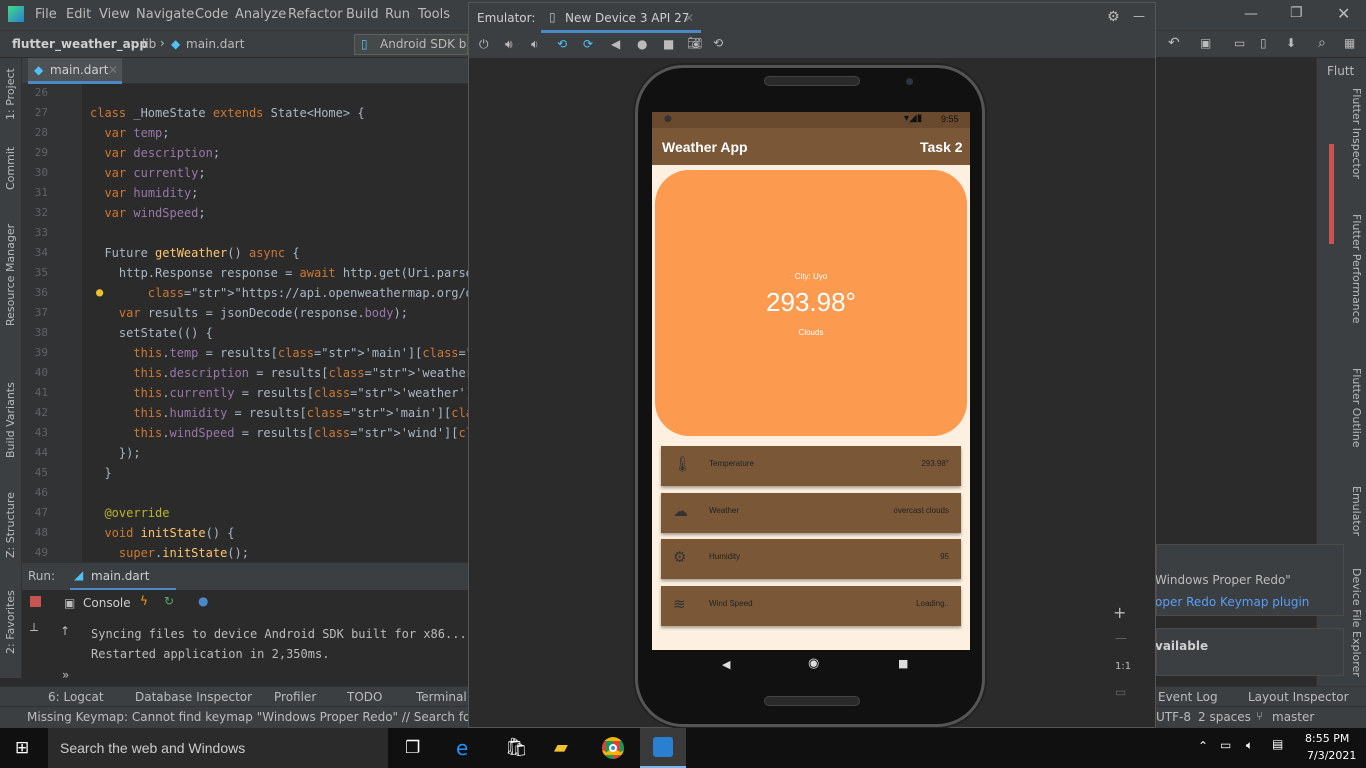 This screenshot has width=1366, height=768. Describe the element at coordinates (99, 292) in the screenshot. I see `lightbulb-icon: ●` at that location.